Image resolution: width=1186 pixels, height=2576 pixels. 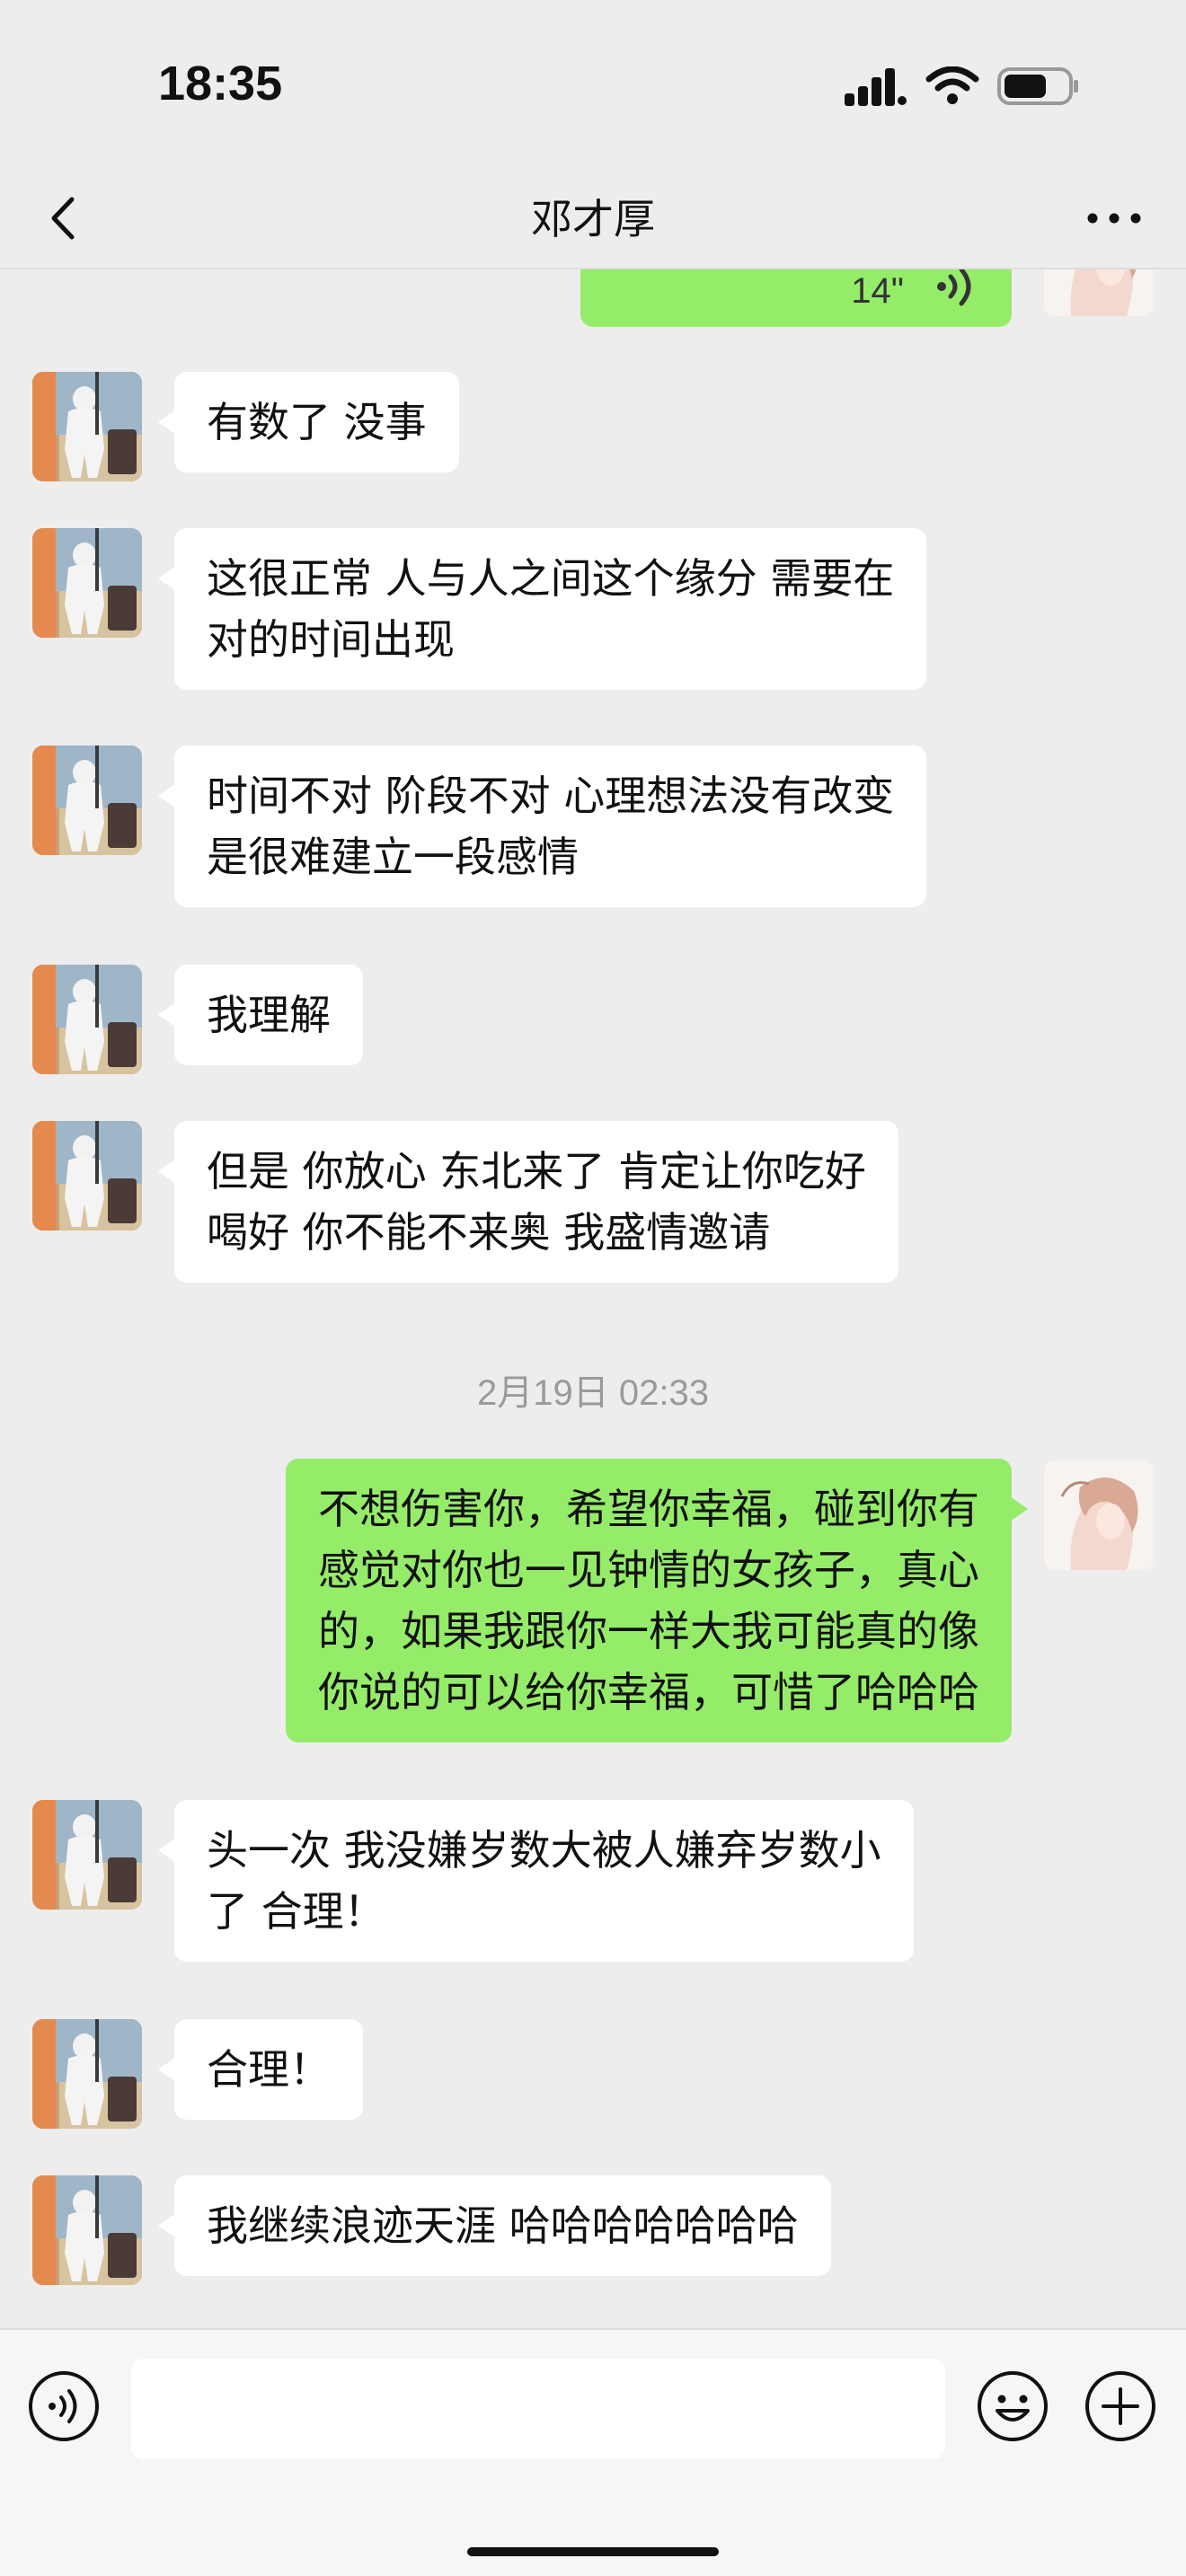 What do you see at coordinates (536, 1881) in the screenshot?
I see `received-message-bubble: 头一次 我没嫌岁数大被人嫌弃岁数小 了 合理！` at bounding box center [536, 1881].